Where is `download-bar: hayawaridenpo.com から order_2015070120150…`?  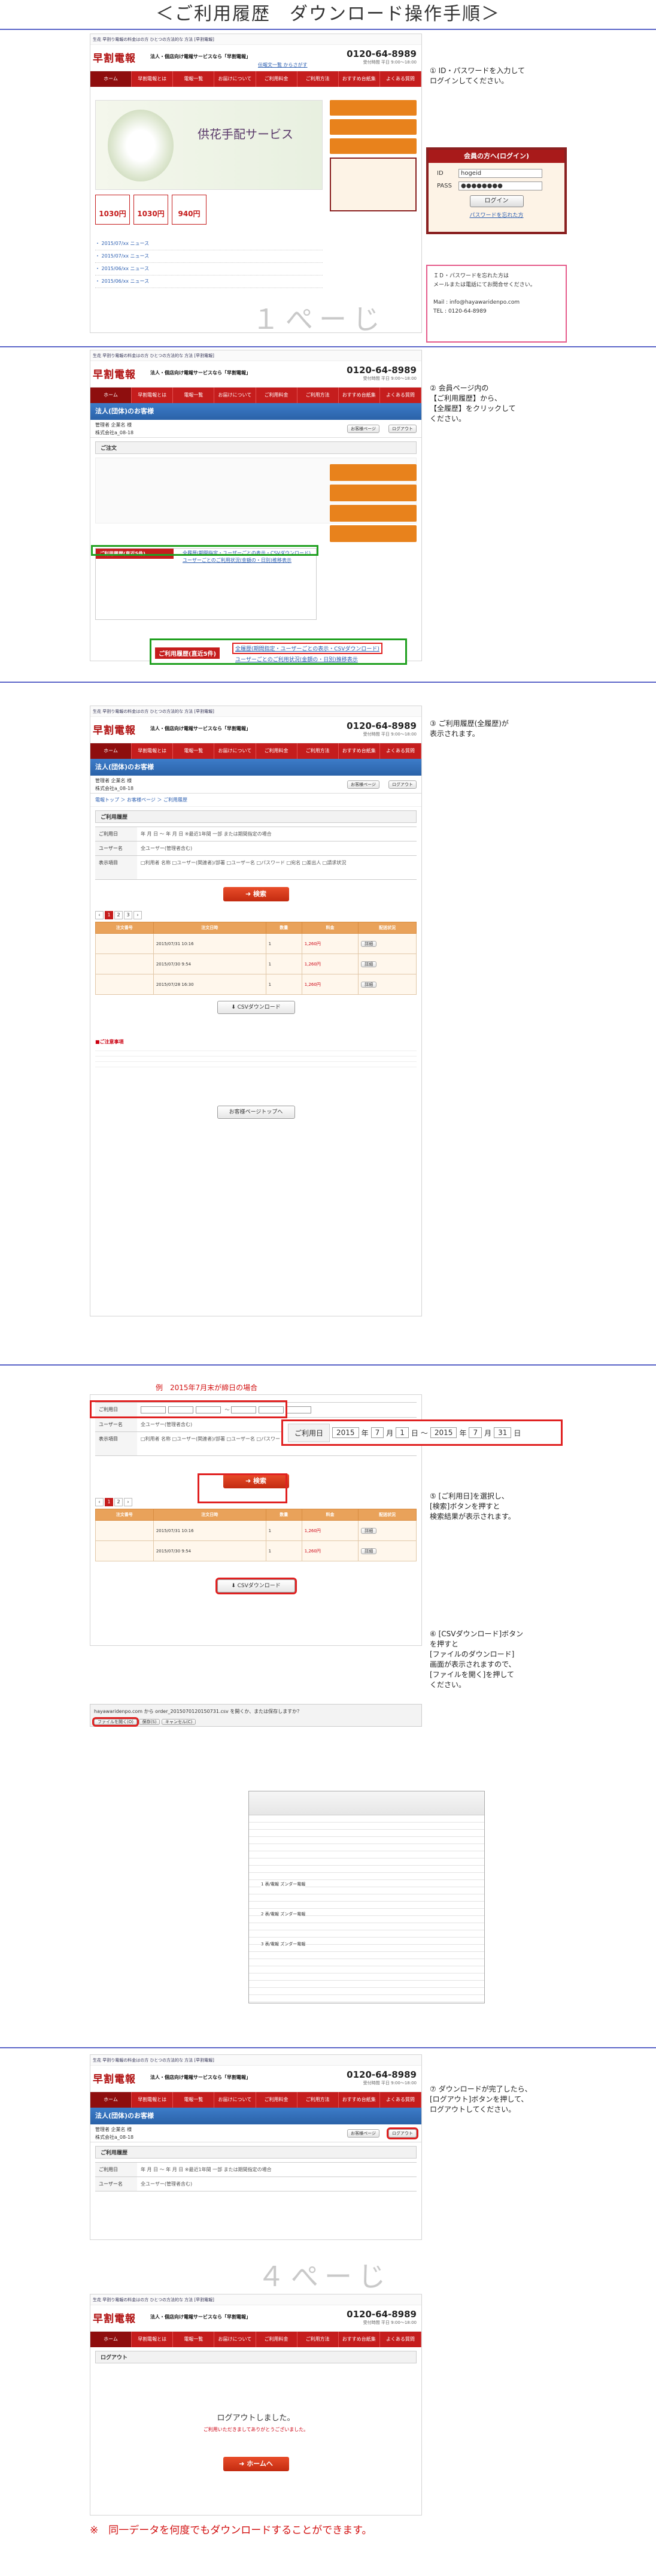
download-bar: hayawaridenpo.com から order_2015070120150… is located at coordinates (256, 1715).